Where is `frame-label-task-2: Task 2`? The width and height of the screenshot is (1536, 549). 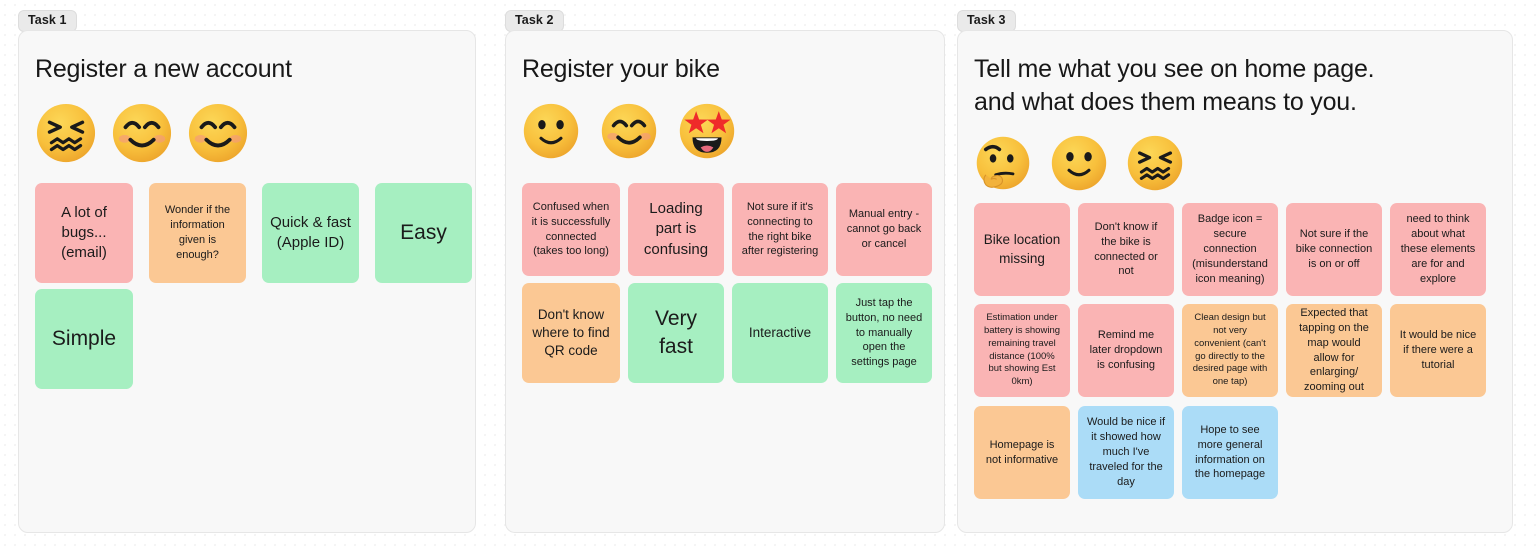 frame-label-task-2: Task 2 is located at coordinates (534, 21).